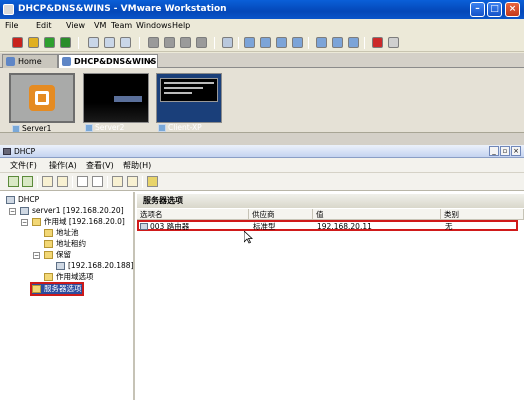  Describe the element at coordinates (66, 61) in the screenshot. I see `vm-icon` at that location.